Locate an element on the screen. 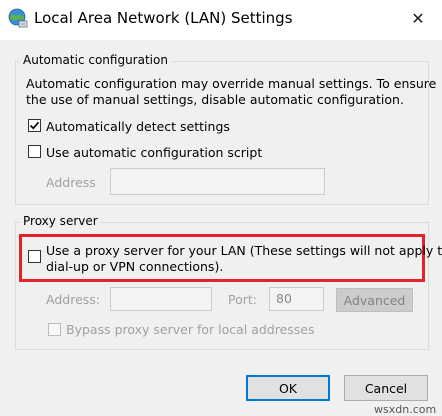 This screenshot has height=416, width=442. auto-script-label: Use automatic configuration script is located at coordinates (154, 152).